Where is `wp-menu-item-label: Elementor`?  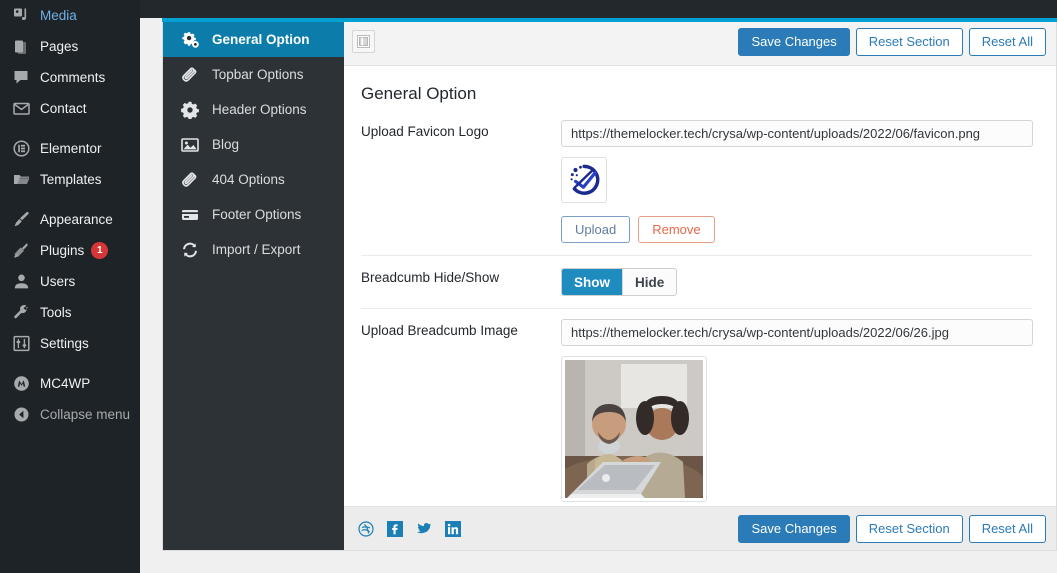
wp-menu-item-label: Elementor is located at coordinates (71, 148).